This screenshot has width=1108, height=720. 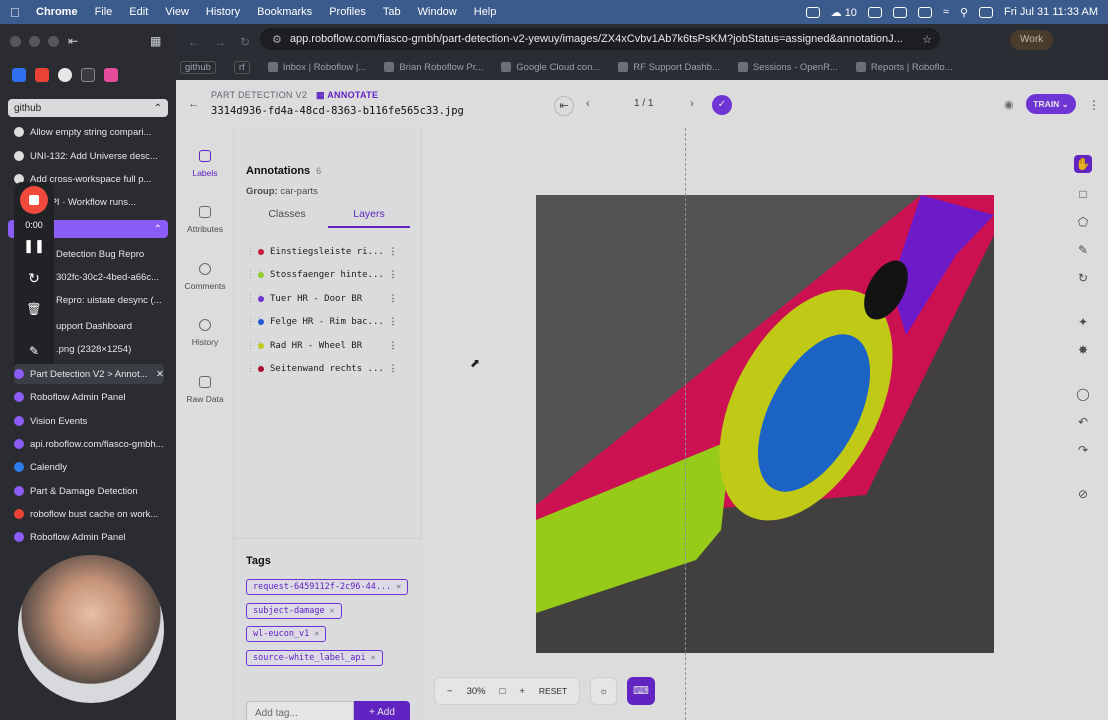 What do you see at coordinates (1051, 104) in the screenshot?
I see `train-button: TRAIN ⌄` at bounding box center [1051, 104].